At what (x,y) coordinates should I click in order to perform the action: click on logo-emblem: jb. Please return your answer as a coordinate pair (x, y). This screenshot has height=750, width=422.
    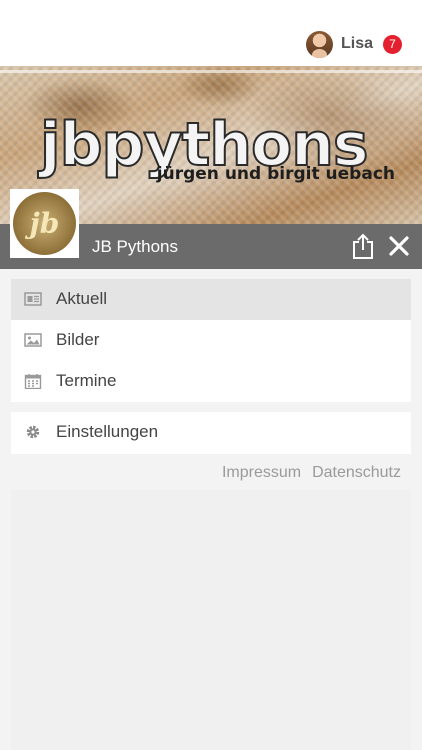
    Looking at the image, I should click on (44, 223).